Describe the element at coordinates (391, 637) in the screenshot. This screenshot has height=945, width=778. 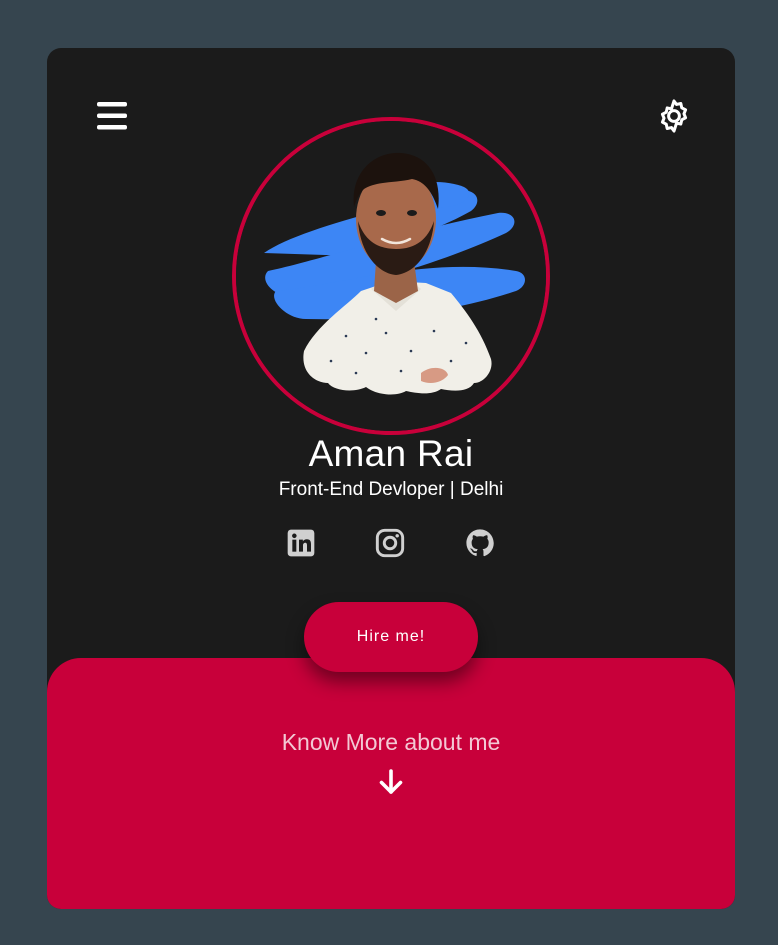
I see `hire-me-button: Hire me!` at that location.